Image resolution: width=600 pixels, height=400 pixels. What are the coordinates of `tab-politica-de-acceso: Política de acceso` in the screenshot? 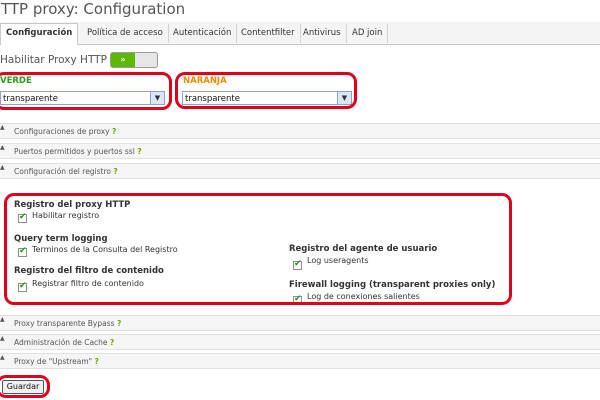 It's located at (125, 33).